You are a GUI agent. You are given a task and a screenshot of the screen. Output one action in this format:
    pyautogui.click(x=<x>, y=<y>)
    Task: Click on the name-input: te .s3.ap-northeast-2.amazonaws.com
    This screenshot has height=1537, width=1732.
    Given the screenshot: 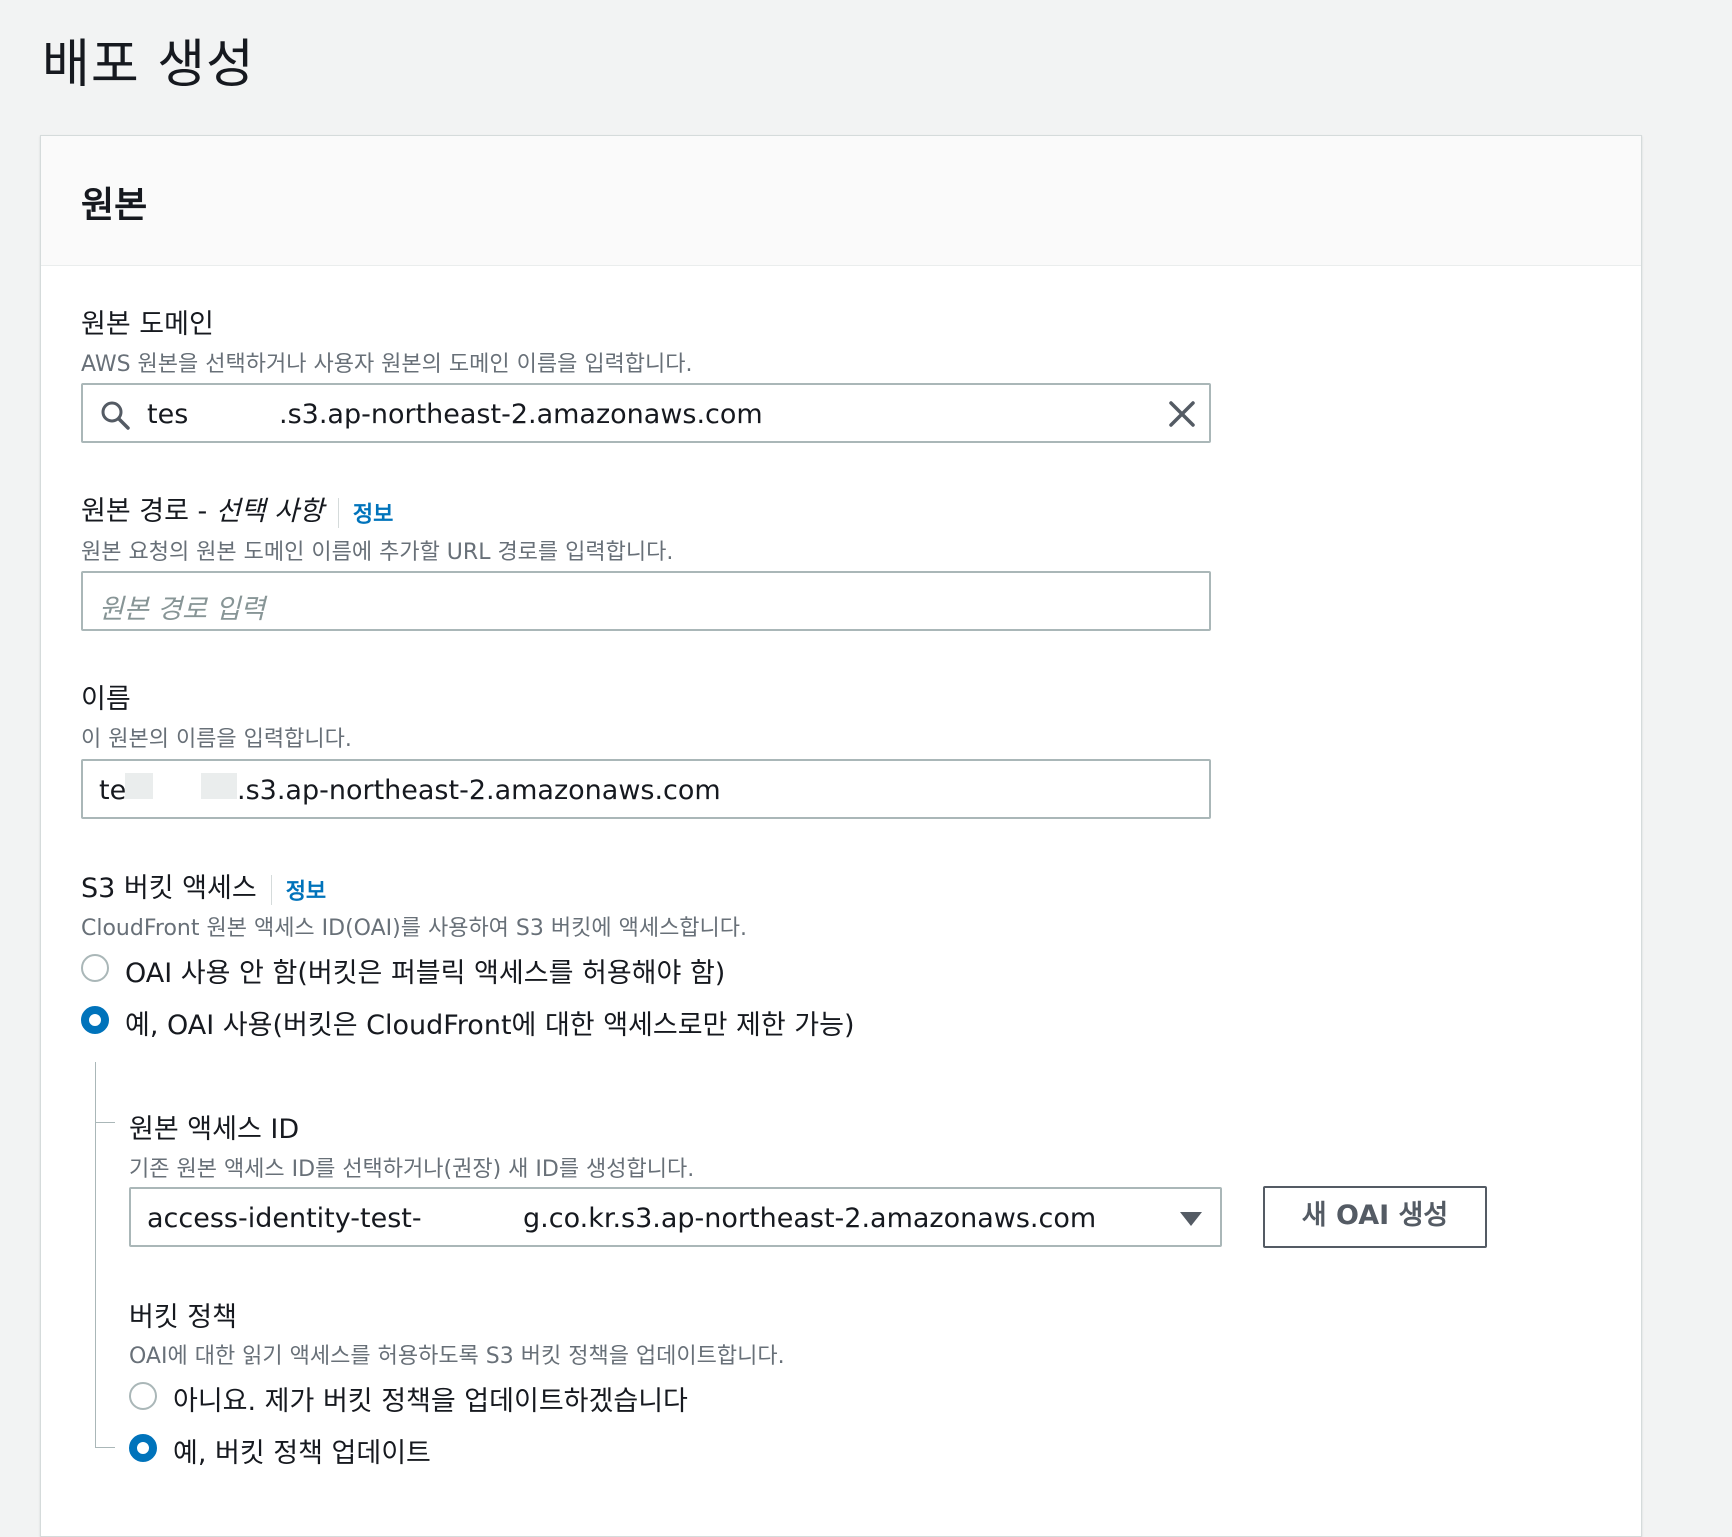 What is the action you would take?
    pyautogui.click(x=646, y=789)
    